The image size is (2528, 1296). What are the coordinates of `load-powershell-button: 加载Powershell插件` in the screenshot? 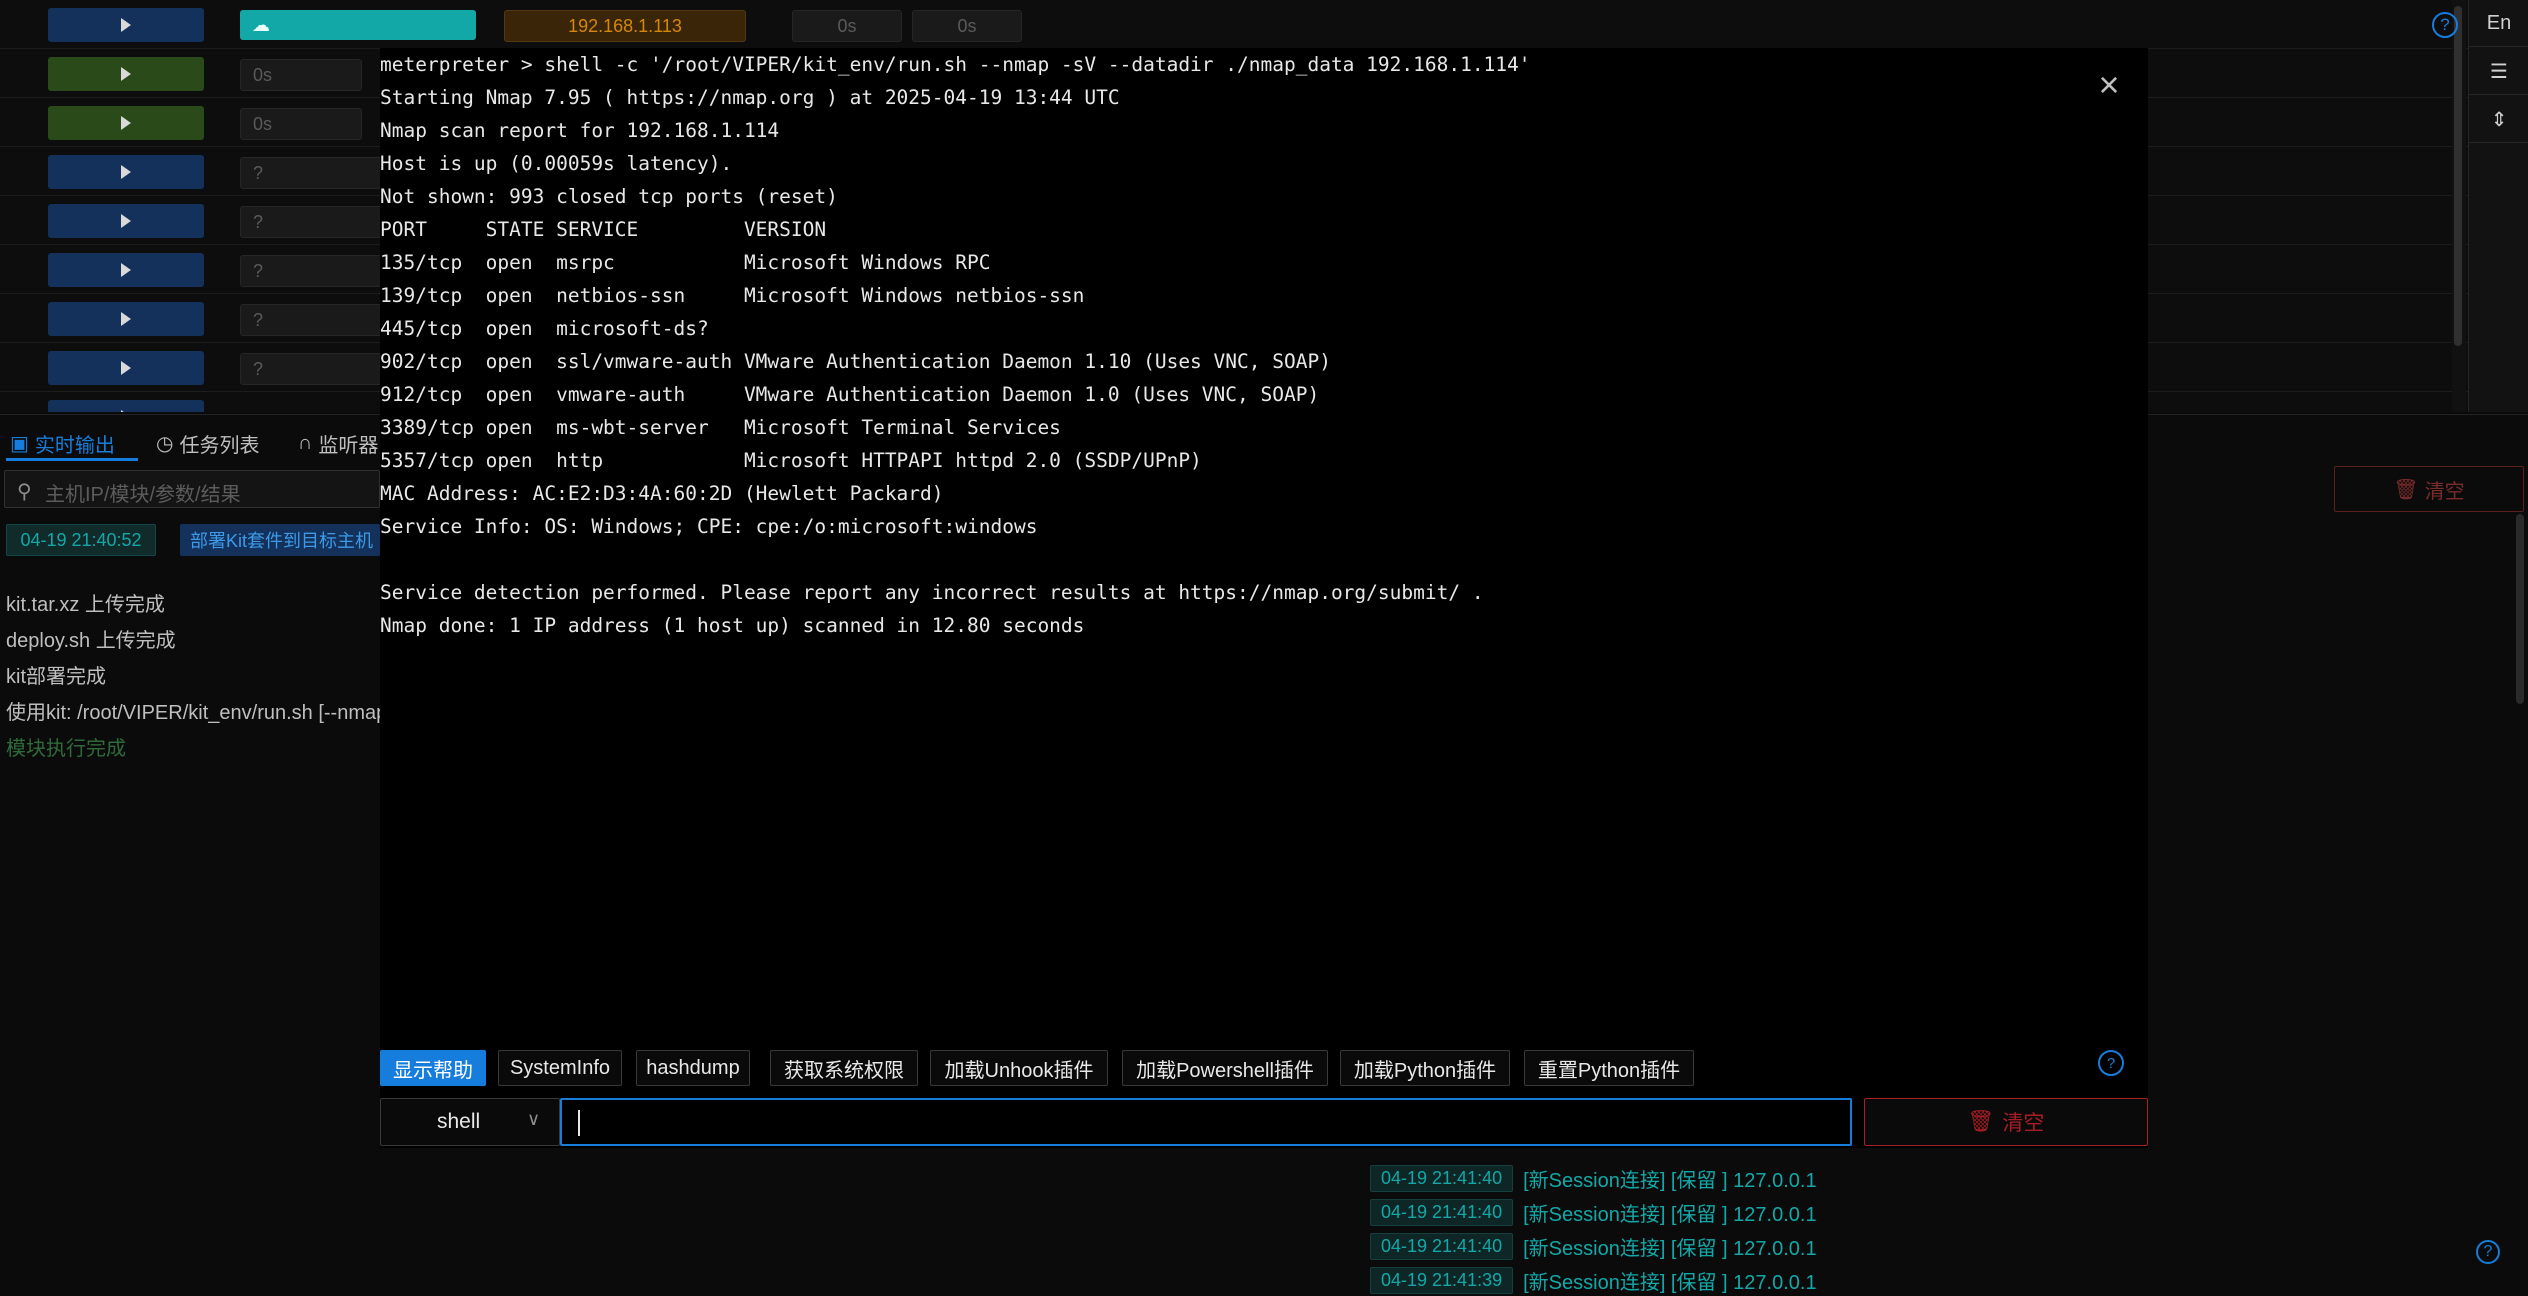 It's located at (1225, 1068).